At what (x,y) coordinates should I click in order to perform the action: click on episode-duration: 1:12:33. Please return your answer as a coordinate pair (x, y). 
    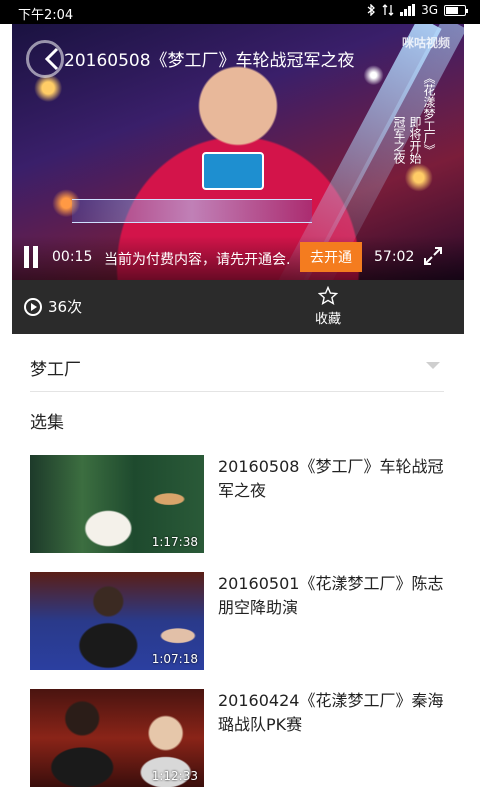
    Looking at the image, I should click on (174, 776).